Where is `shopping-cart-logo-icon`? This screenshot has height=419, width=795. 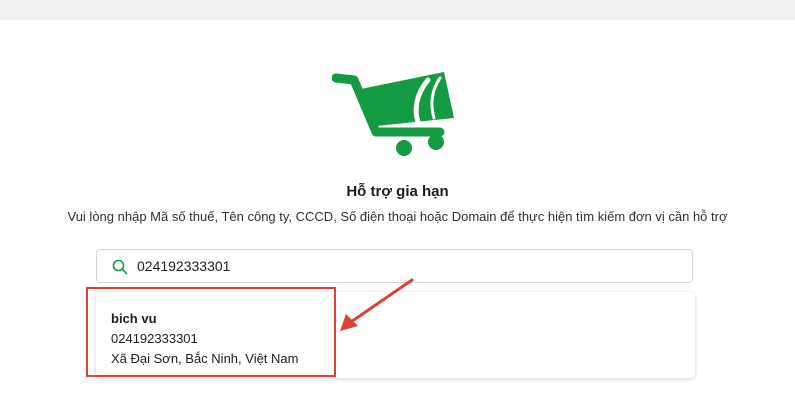 shopping-cart-logo-icon is located at coordinates (393, 114).